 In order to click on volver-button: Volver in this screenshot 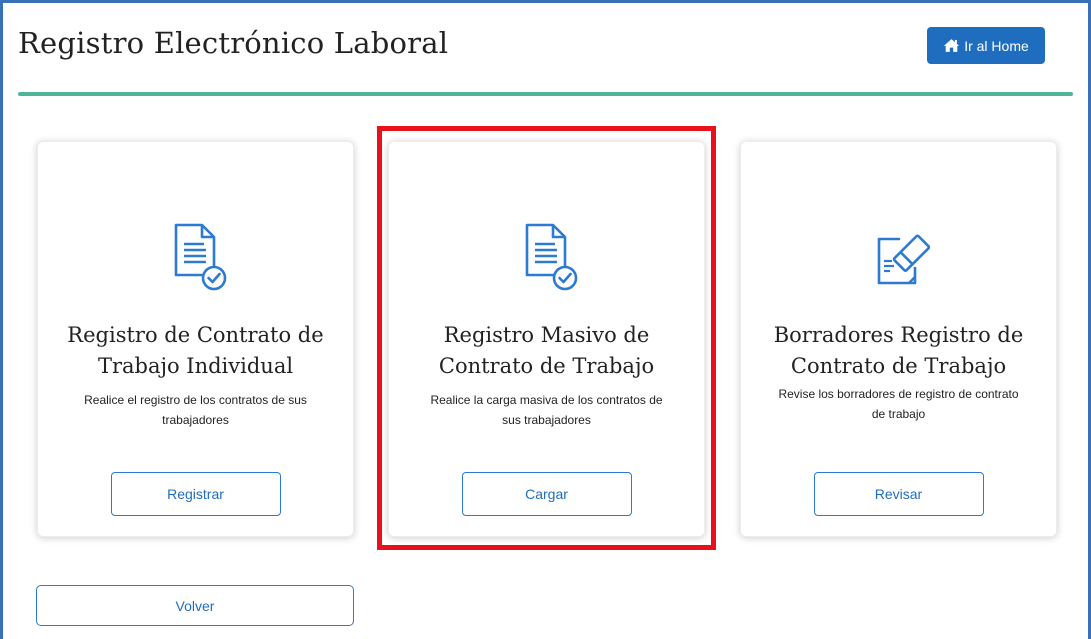, I will do `click(195, 605)`.